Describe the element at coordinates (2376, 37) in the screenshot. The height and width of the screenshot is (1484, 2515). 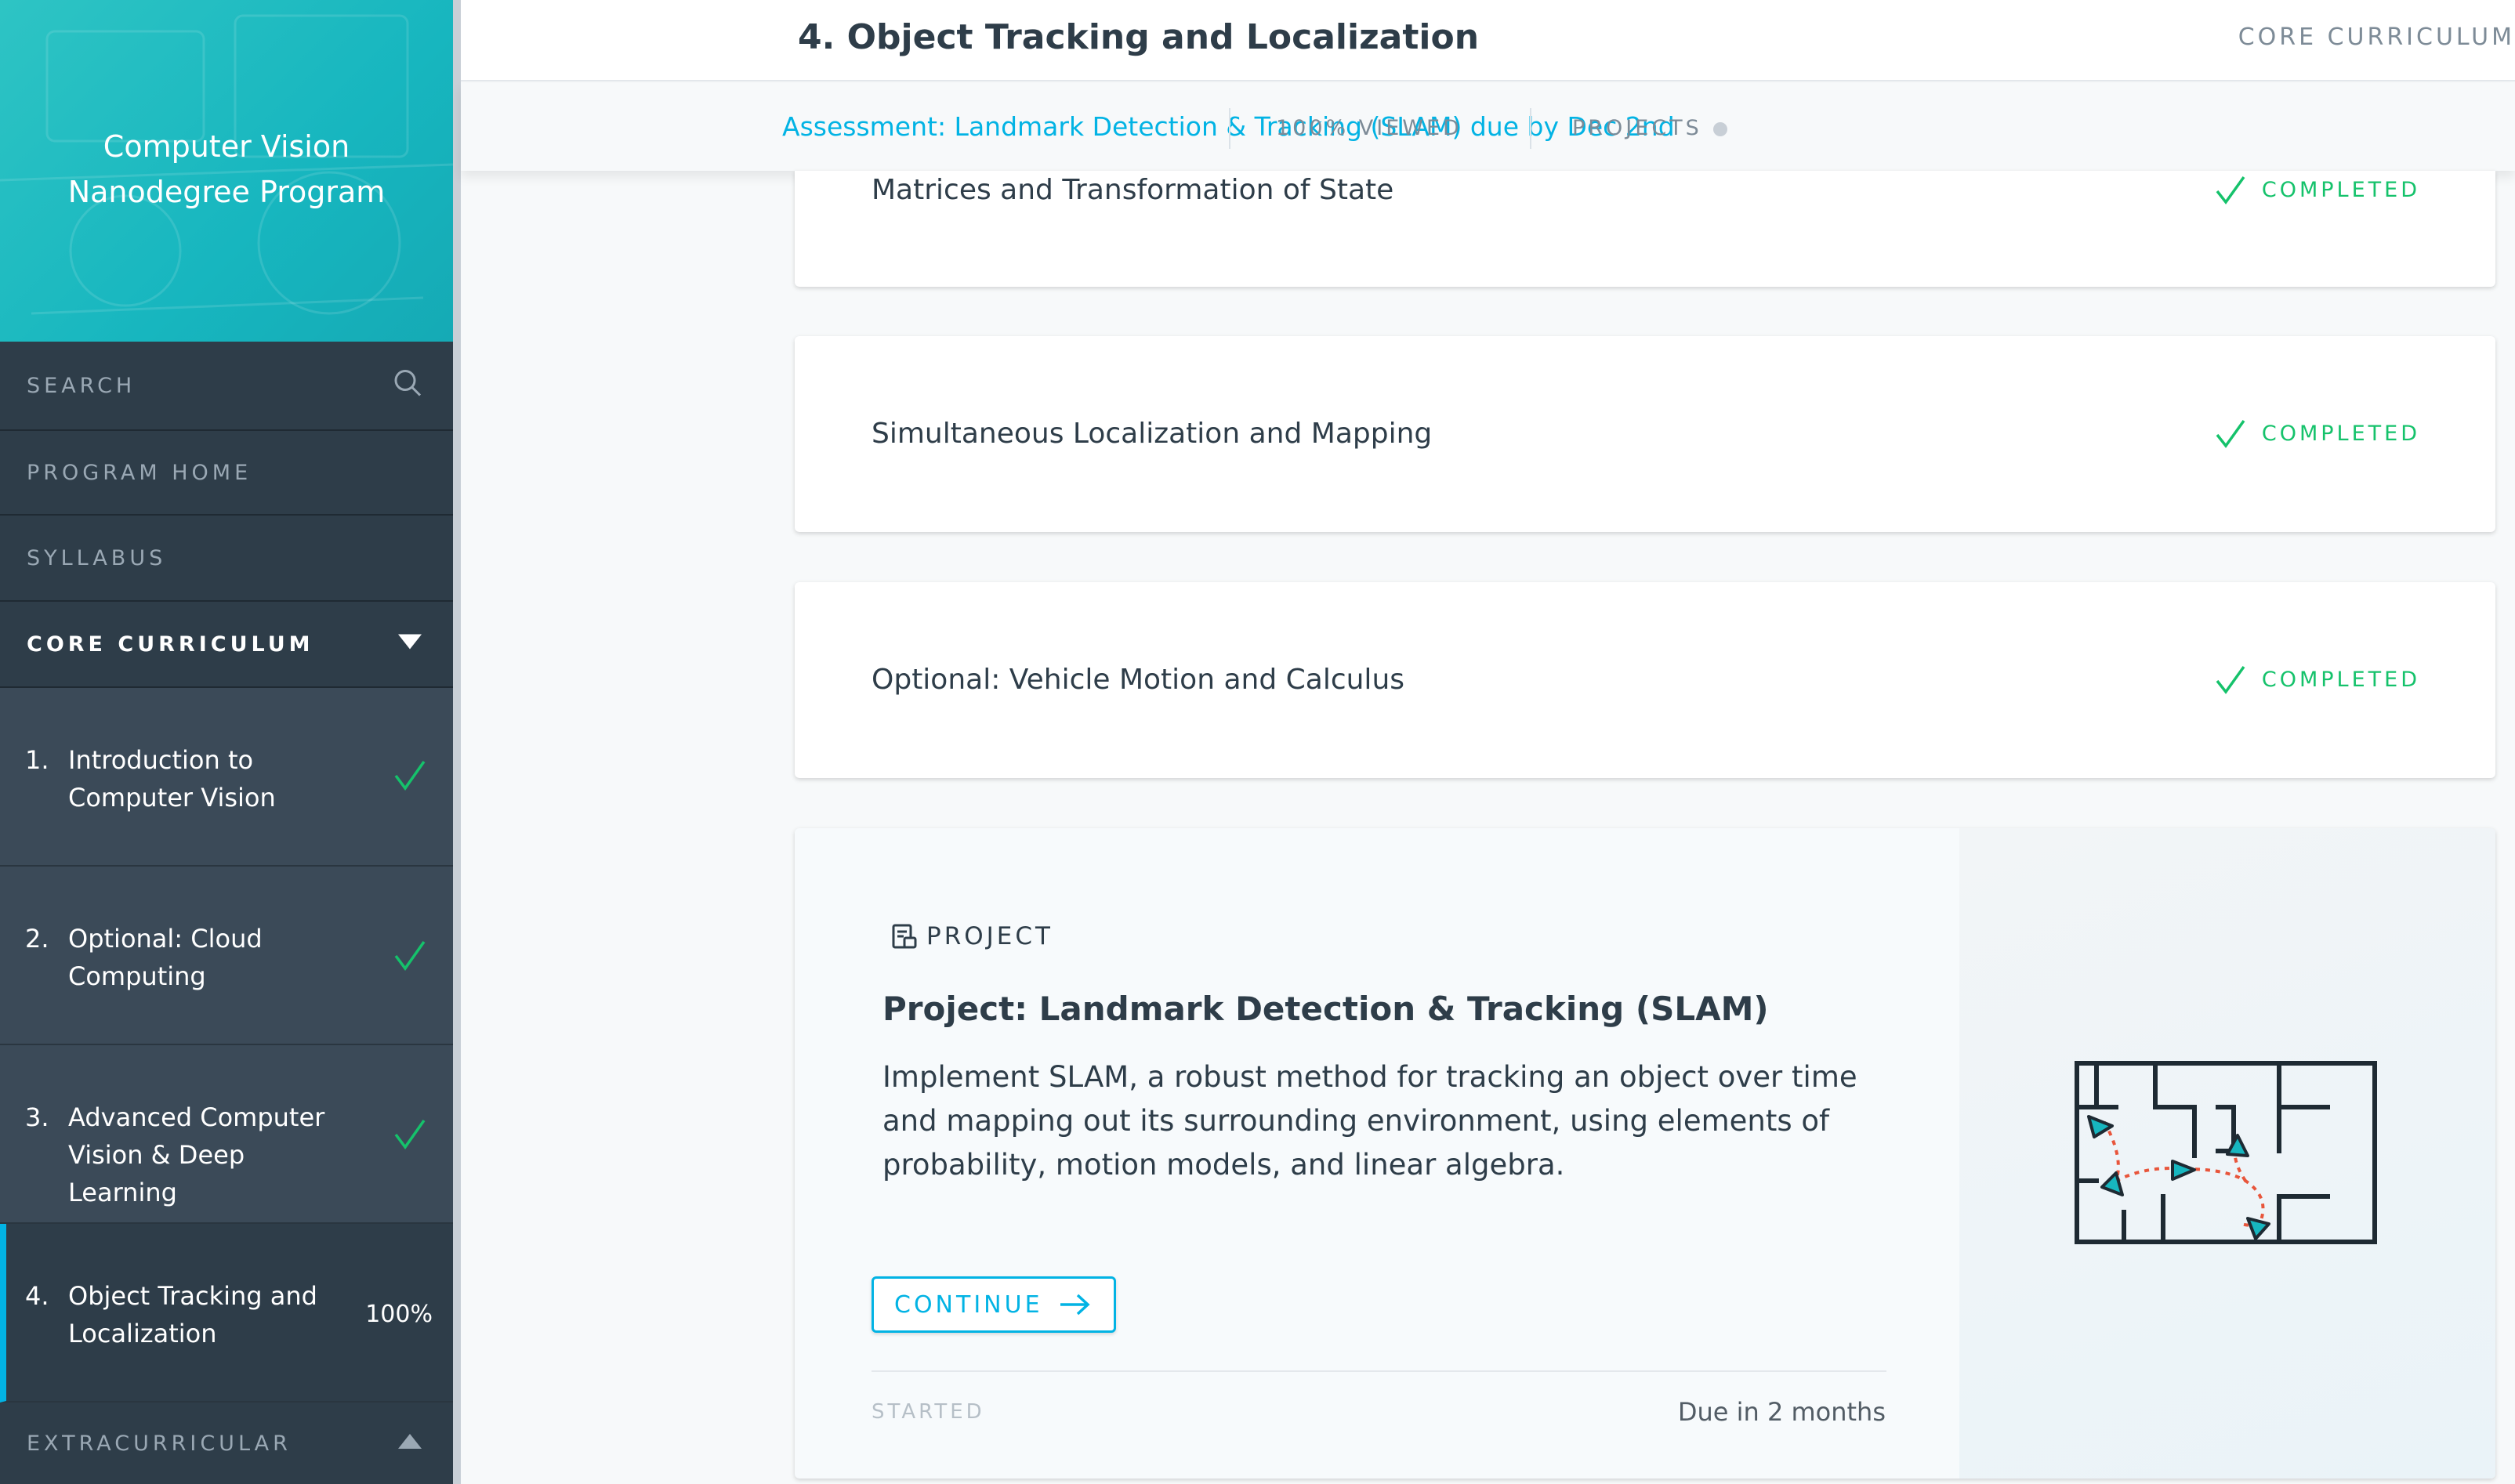
I see `section-label: CORE CURRICULUM` at that location.